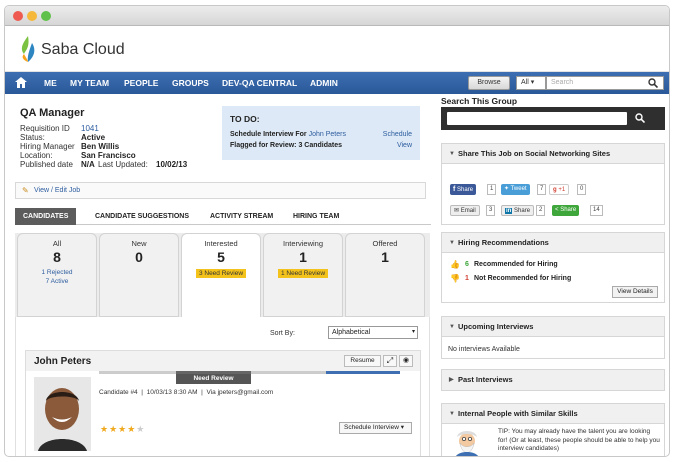 The image size is (676, 462). What do you see at coordinates (57, 281) in the screenshot?
I see `active-link: 7 Active` at bounding box center [57, 281].